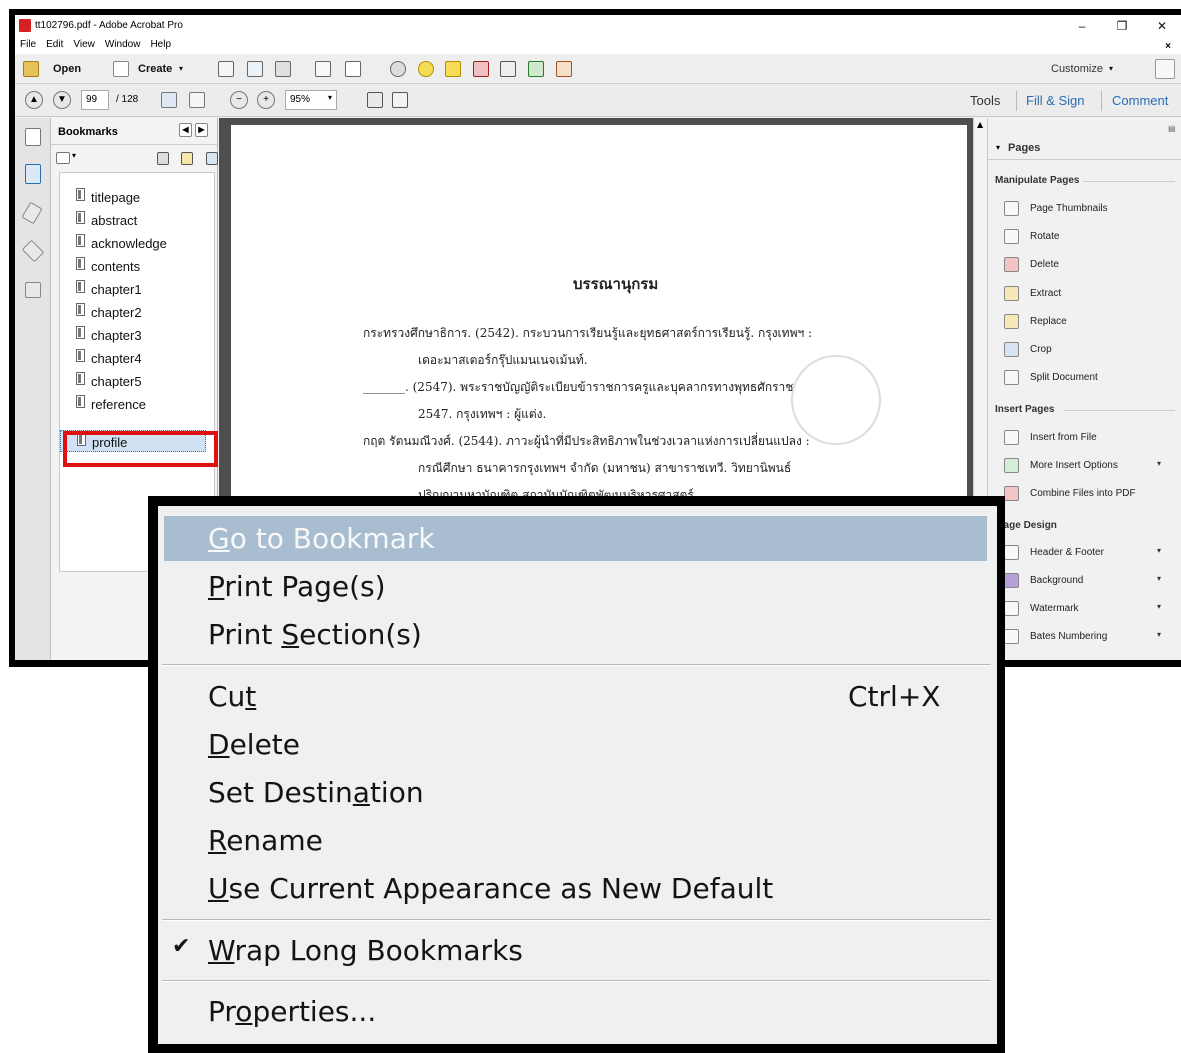  What do you see at coordinates (95, 100) in the screenshot?
I see `page-number-input: 99` at bounding box center [95, 100].